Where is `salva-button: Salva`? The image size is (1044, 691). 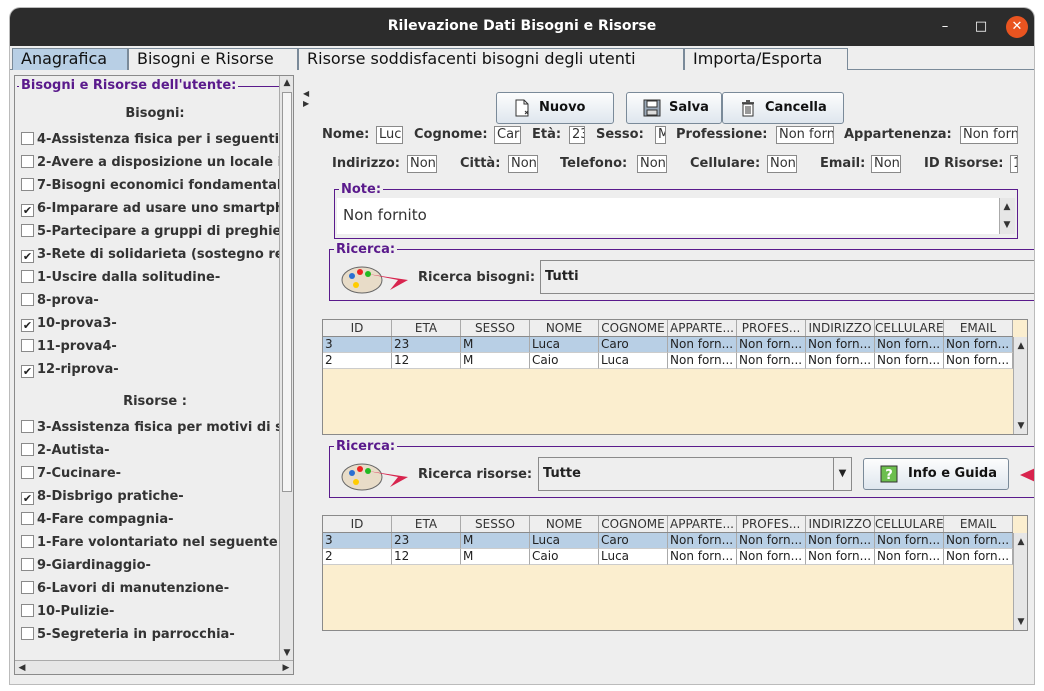 salva-button: Salva is located at coordinates (674, 108).